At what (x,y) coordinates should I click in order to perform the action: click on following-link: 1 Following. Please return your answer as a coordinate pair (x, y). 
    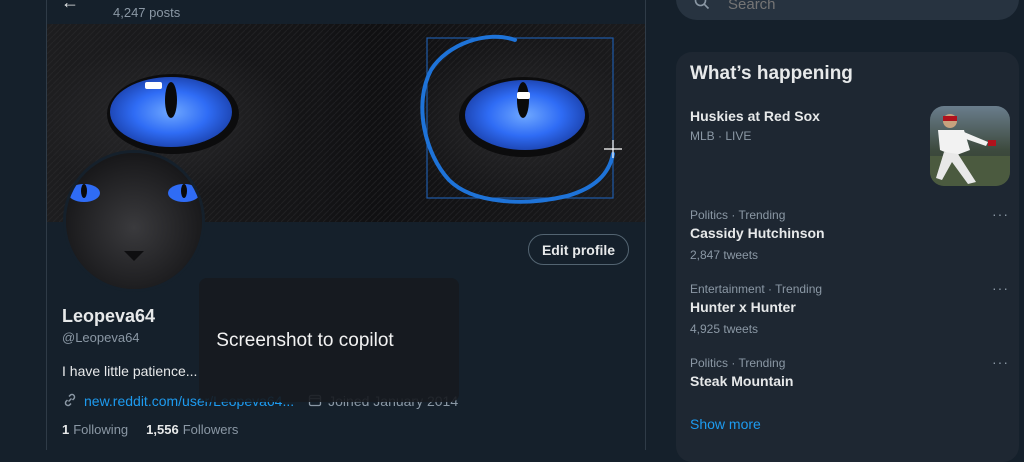
    Looking at the image, I should click on (95, 429).